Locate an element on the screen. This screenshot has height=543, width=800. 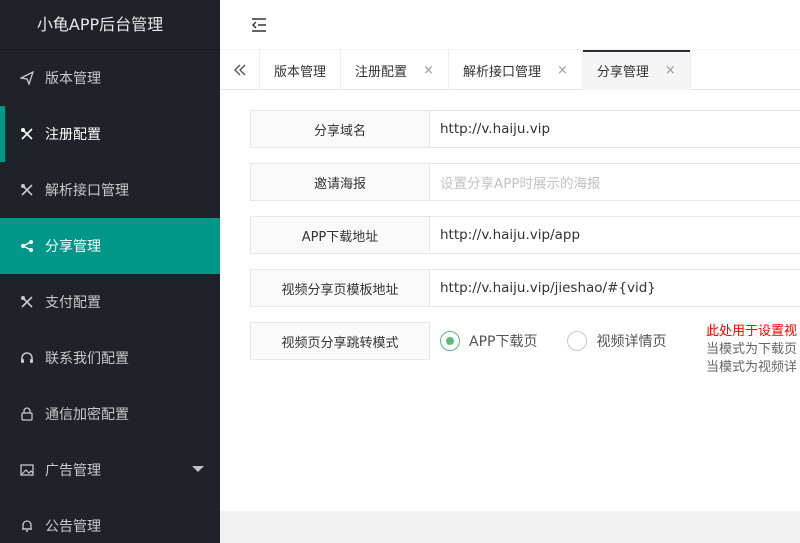
video-share-template-input: http://v.haiju.vip/jieshao/#{vid} is located at coordinates (615, 288).